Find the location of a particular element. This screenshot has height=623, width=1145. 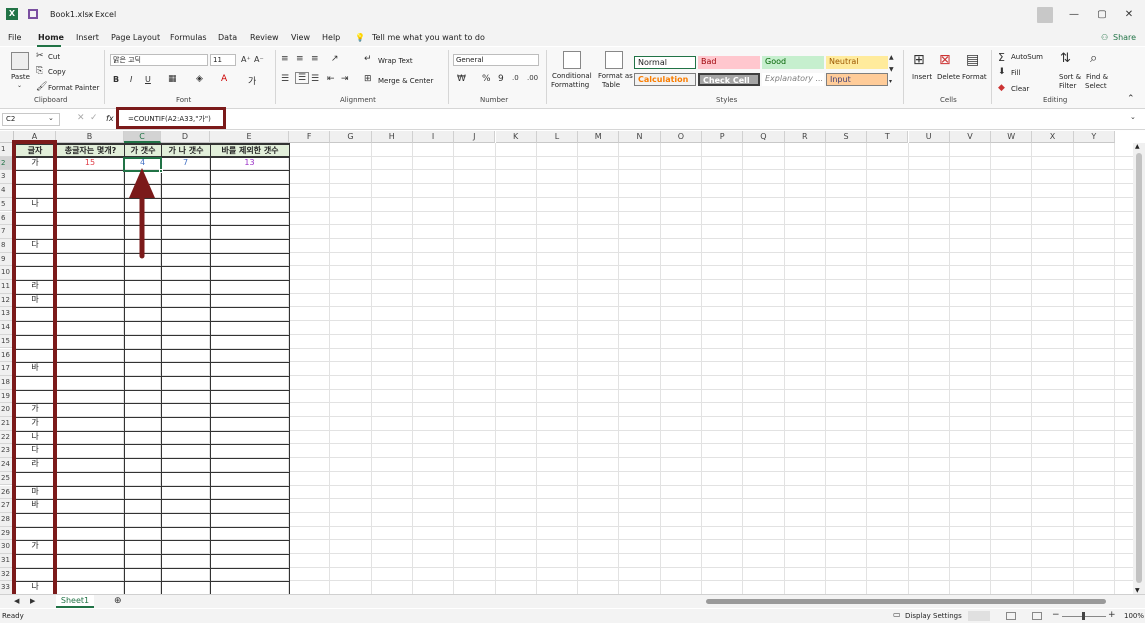

format-cells-button: Format is located at coordinates (974, 77).